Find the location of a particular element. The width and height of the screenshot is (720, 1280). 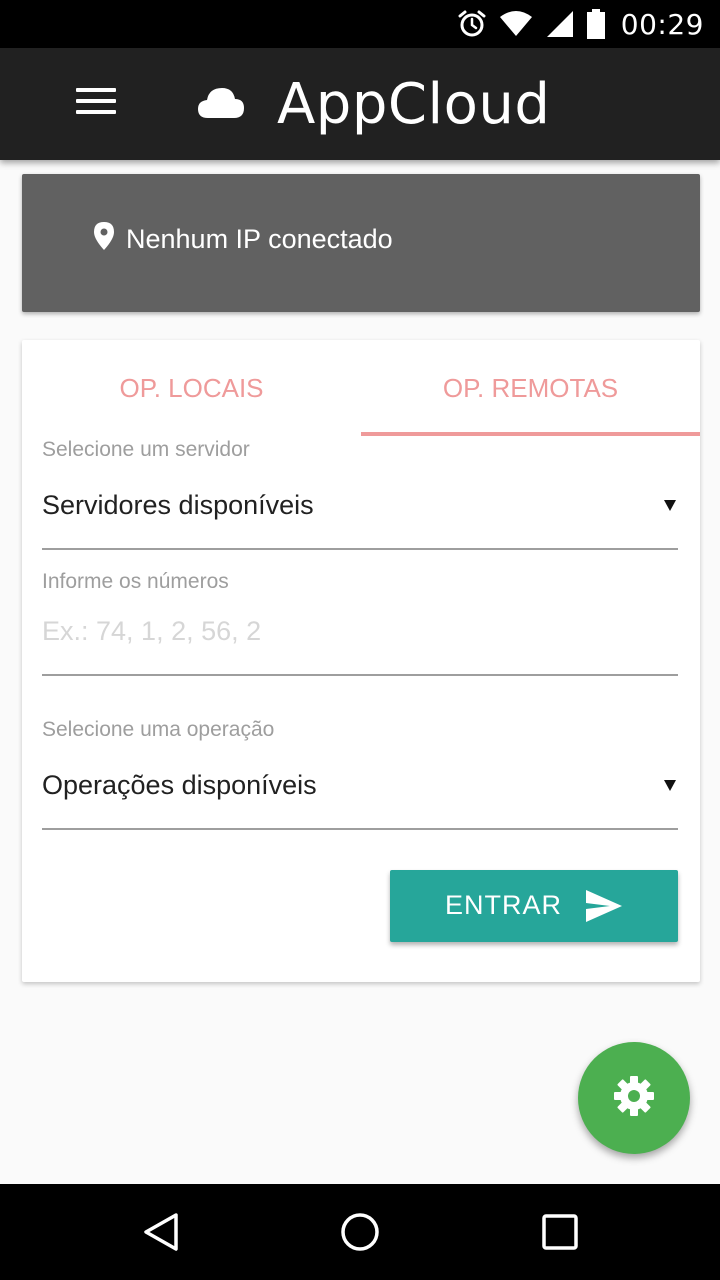

cloud-icon is located at coordinates (221, 104).